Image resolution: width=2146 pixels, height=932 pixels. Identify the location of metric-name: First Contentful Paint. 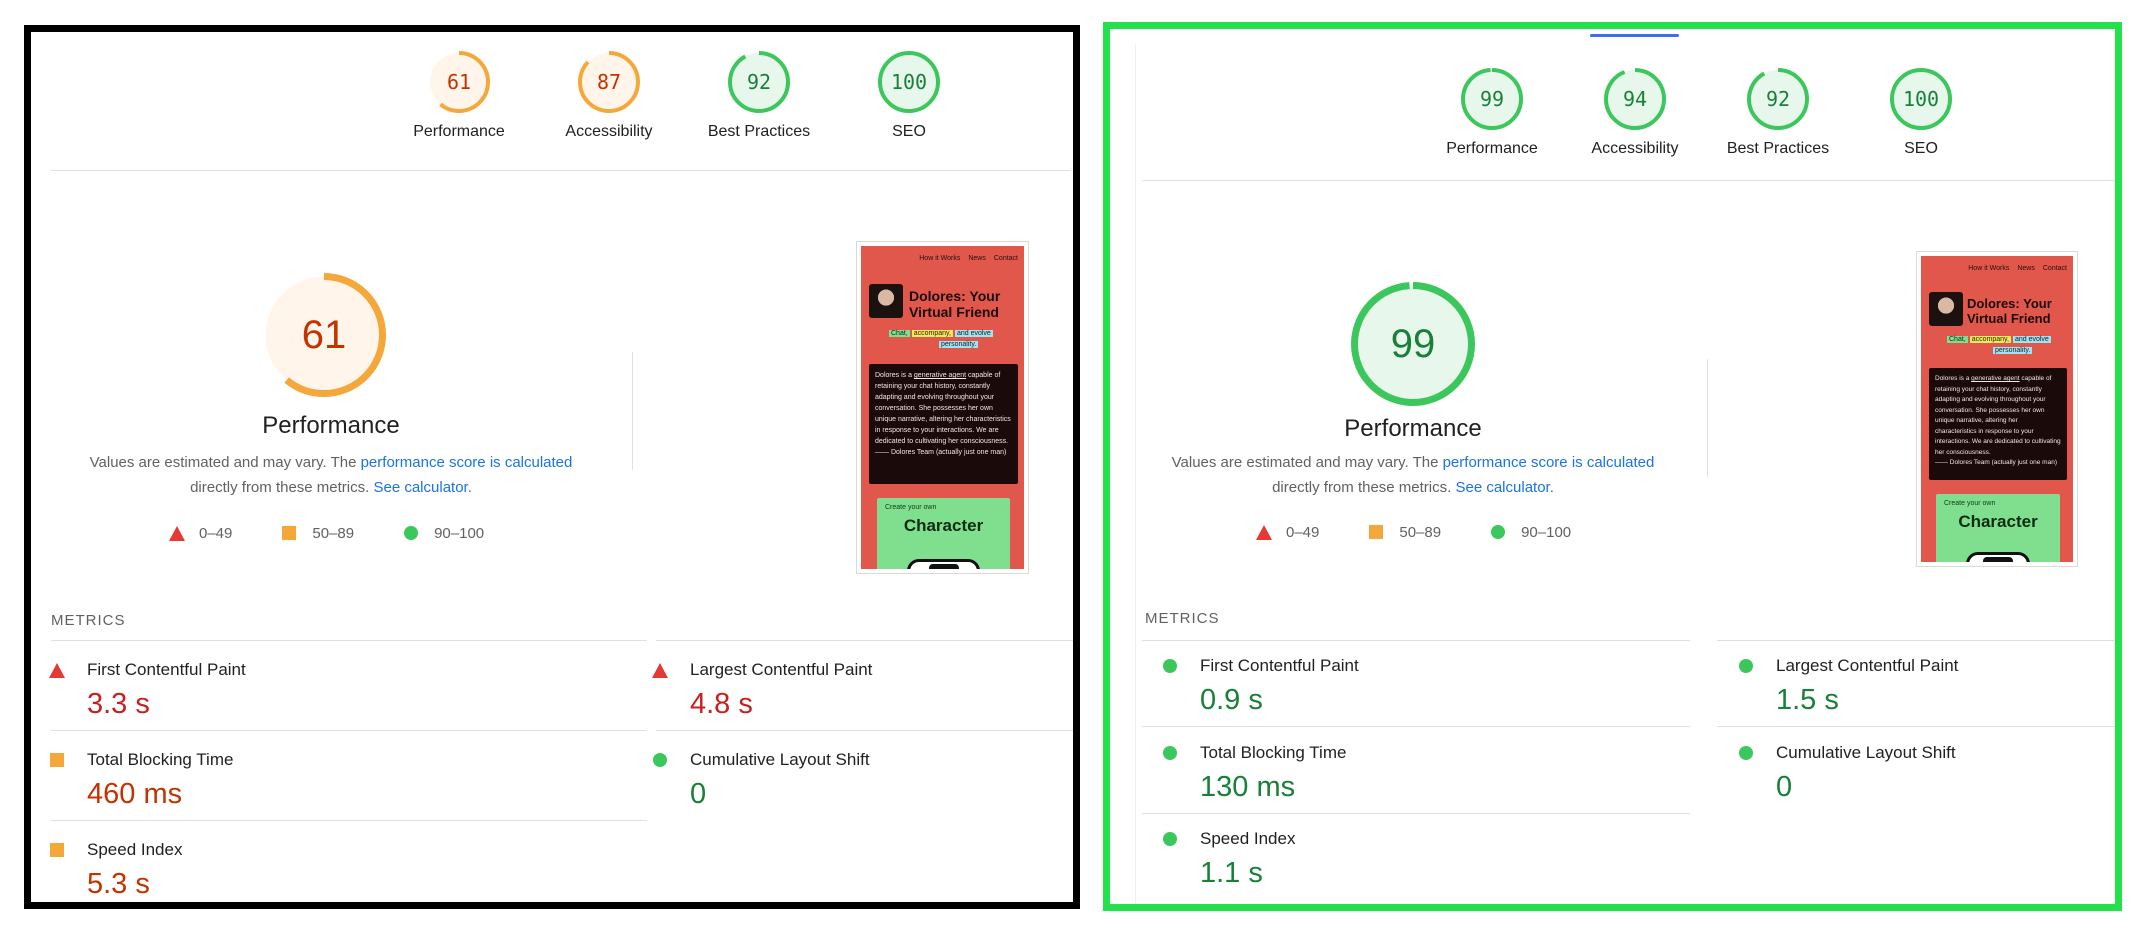
(166, 669).